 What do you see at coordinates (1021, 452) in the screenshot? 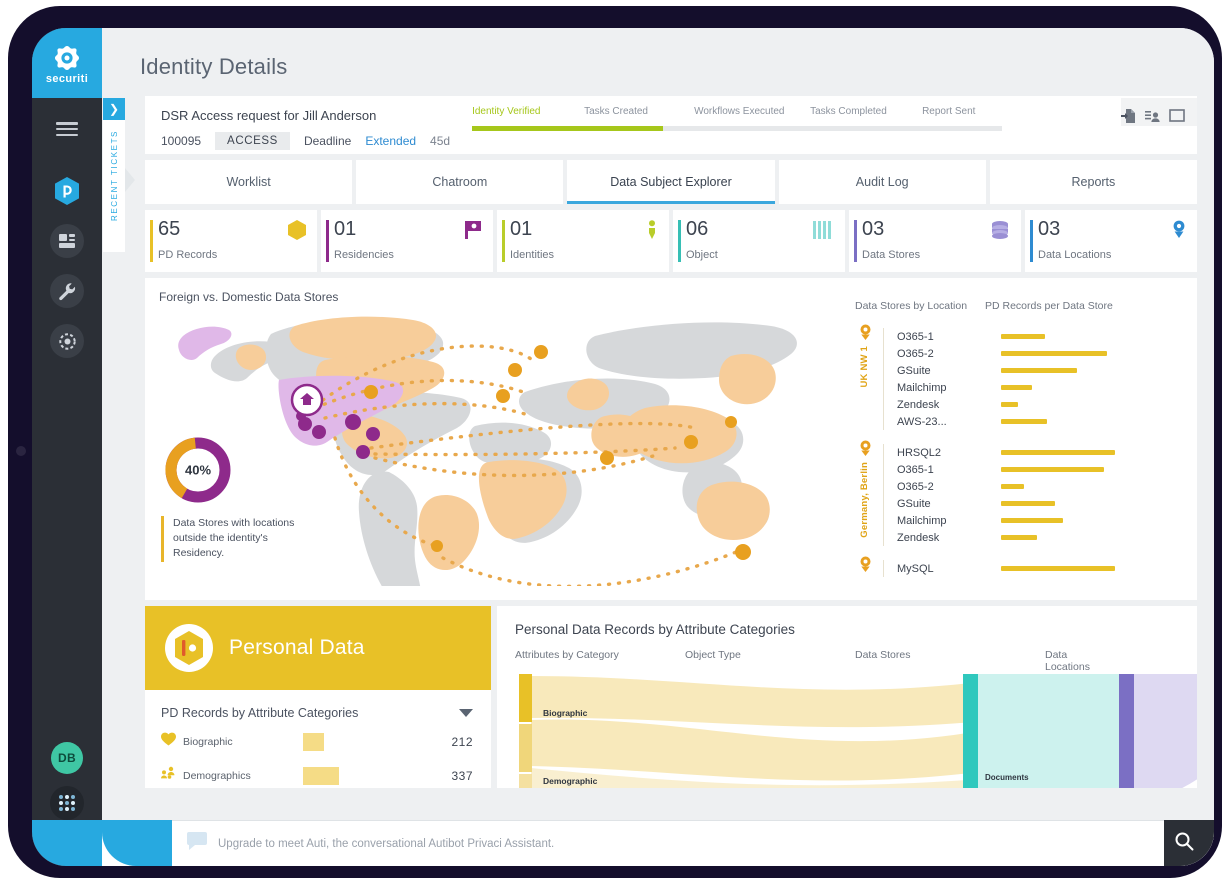
I see `data-store-row: HRSQL2` at bounding box center [1021, 452].